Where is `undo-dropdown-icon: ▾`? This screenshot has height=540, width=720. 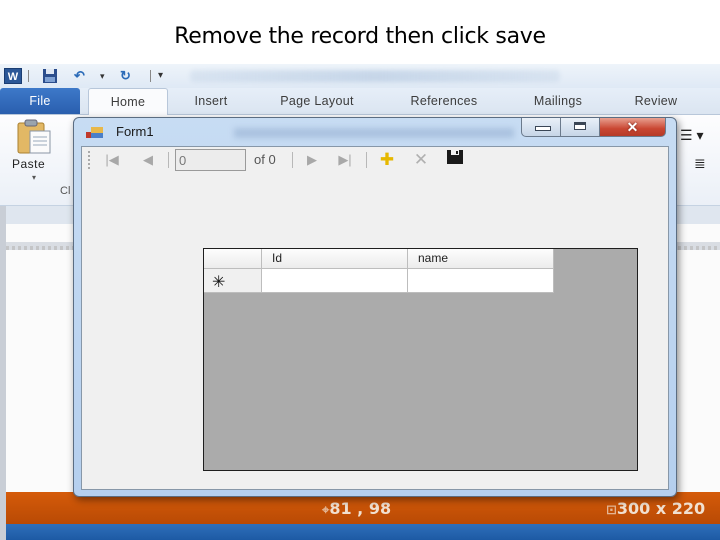 undo-dropdown-icon: ▾ is located at coordinates (105, 76).